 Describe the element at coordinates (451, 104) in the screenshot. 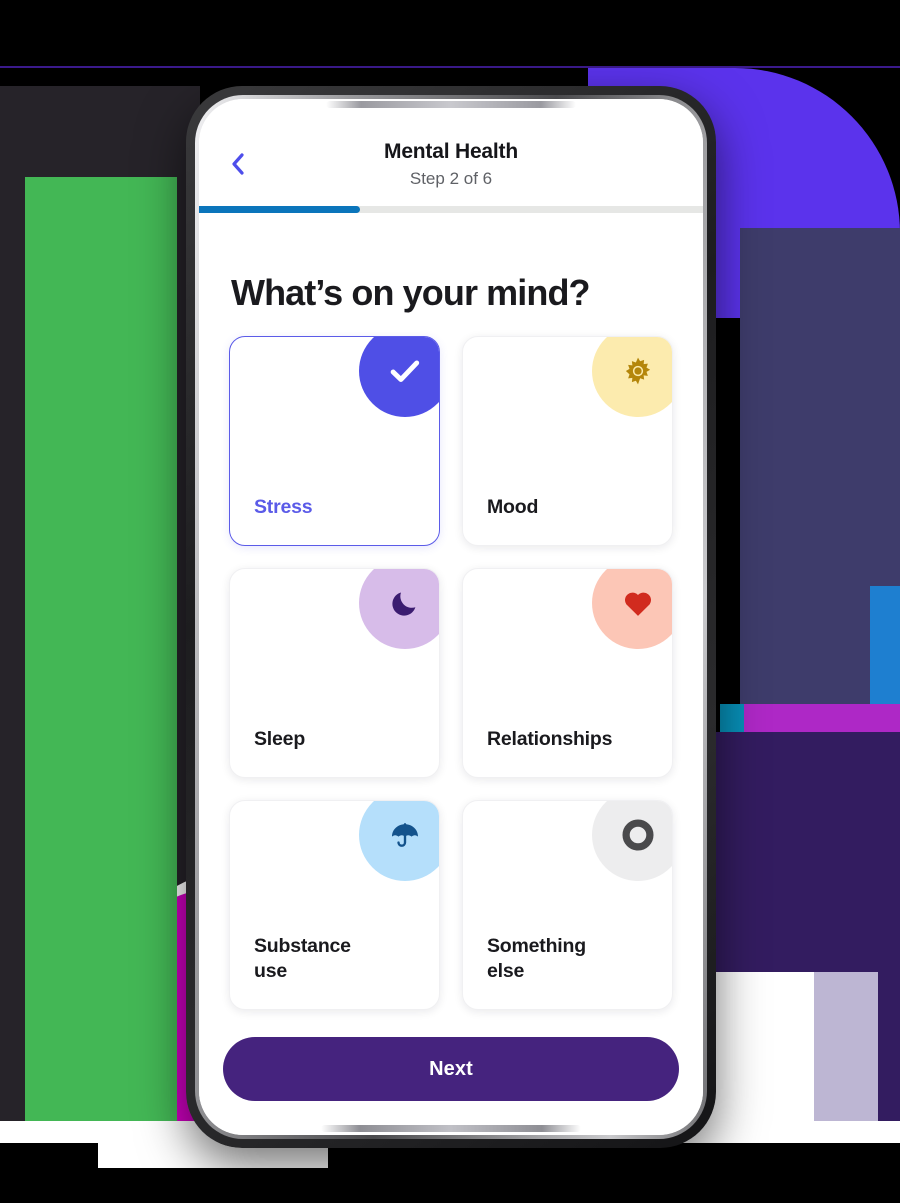

I see `phone-speaker-grille` at that location.